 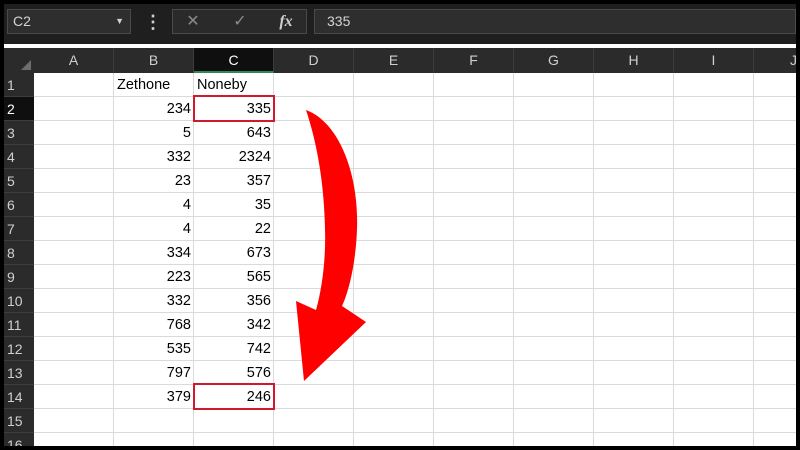 I want to click on cell-c6: 35, so click(x=234, y=205).